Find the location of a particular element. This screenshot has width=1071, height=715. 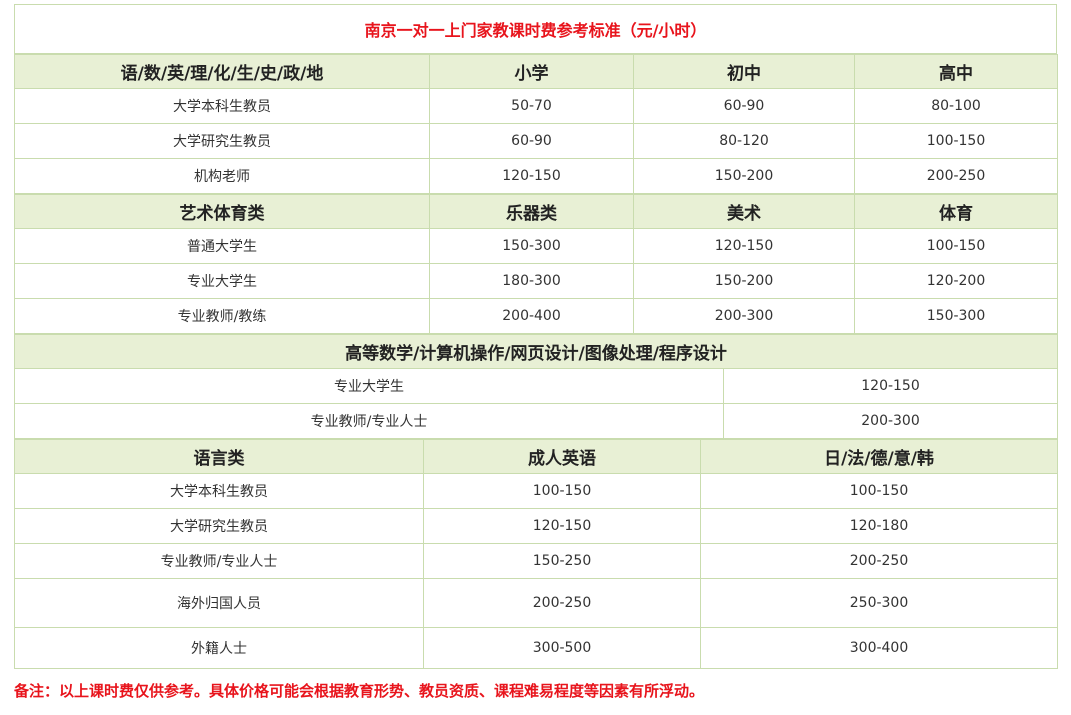

table-cell: 海外归国人员 is located at coordinates (219, 603).